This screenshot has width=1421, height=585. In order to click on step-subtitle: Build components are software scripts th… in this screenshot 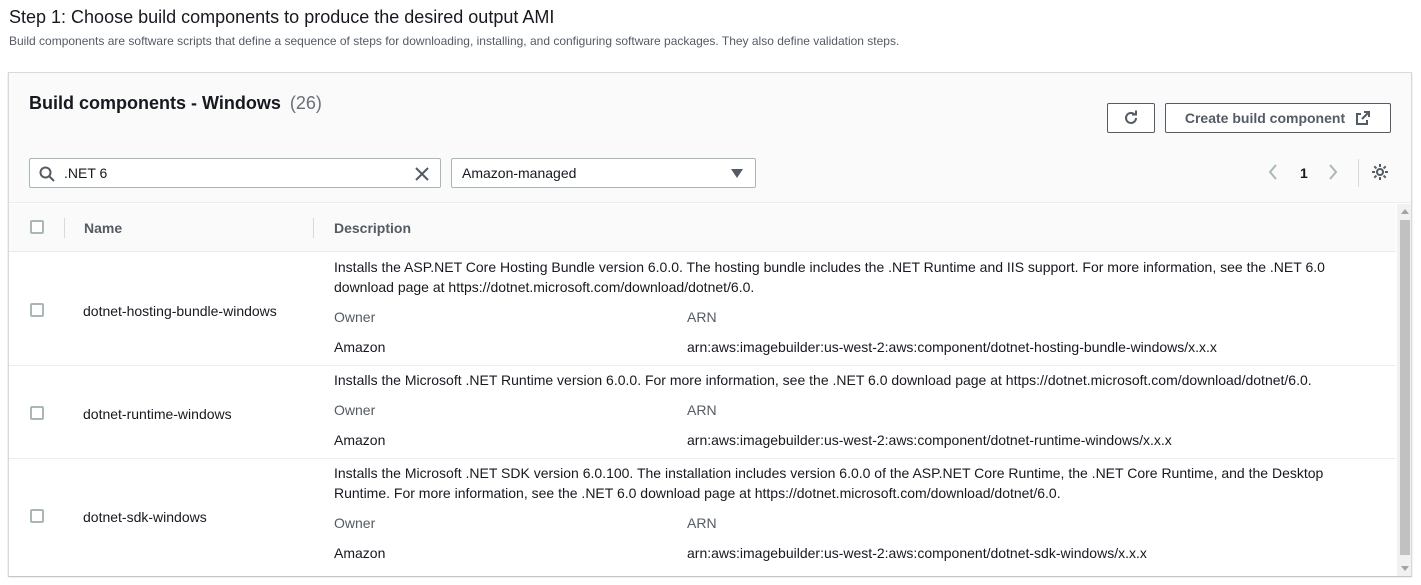, I will do `click(454, 41)`.